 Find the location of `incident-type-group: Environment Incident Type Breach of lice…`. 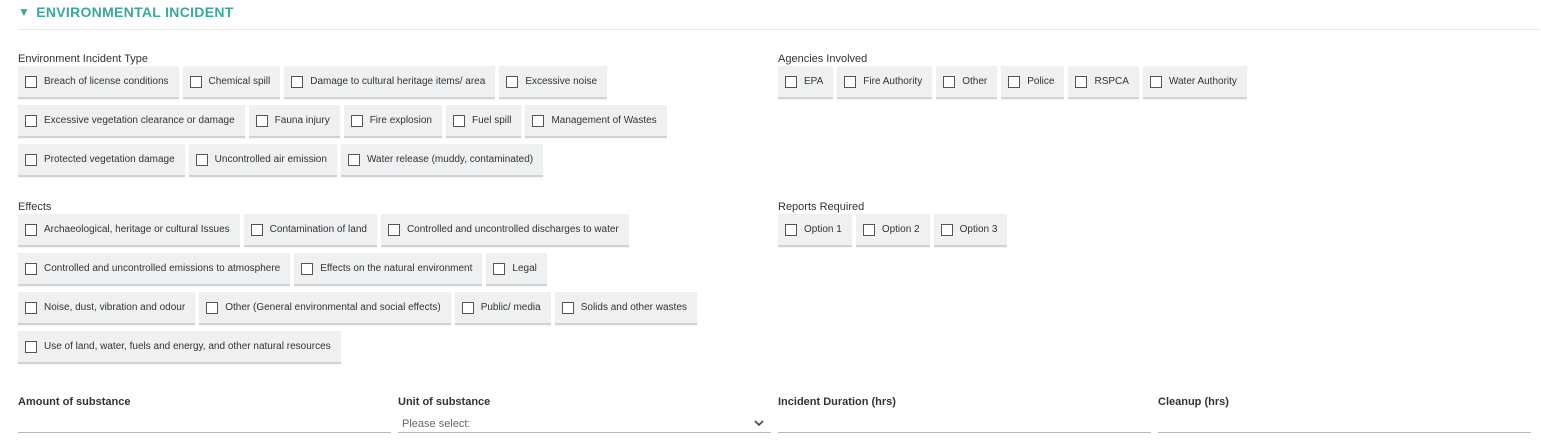

incident-type-group: Environment Incident Type Breach of lice… is located at coordinates (342, 117).